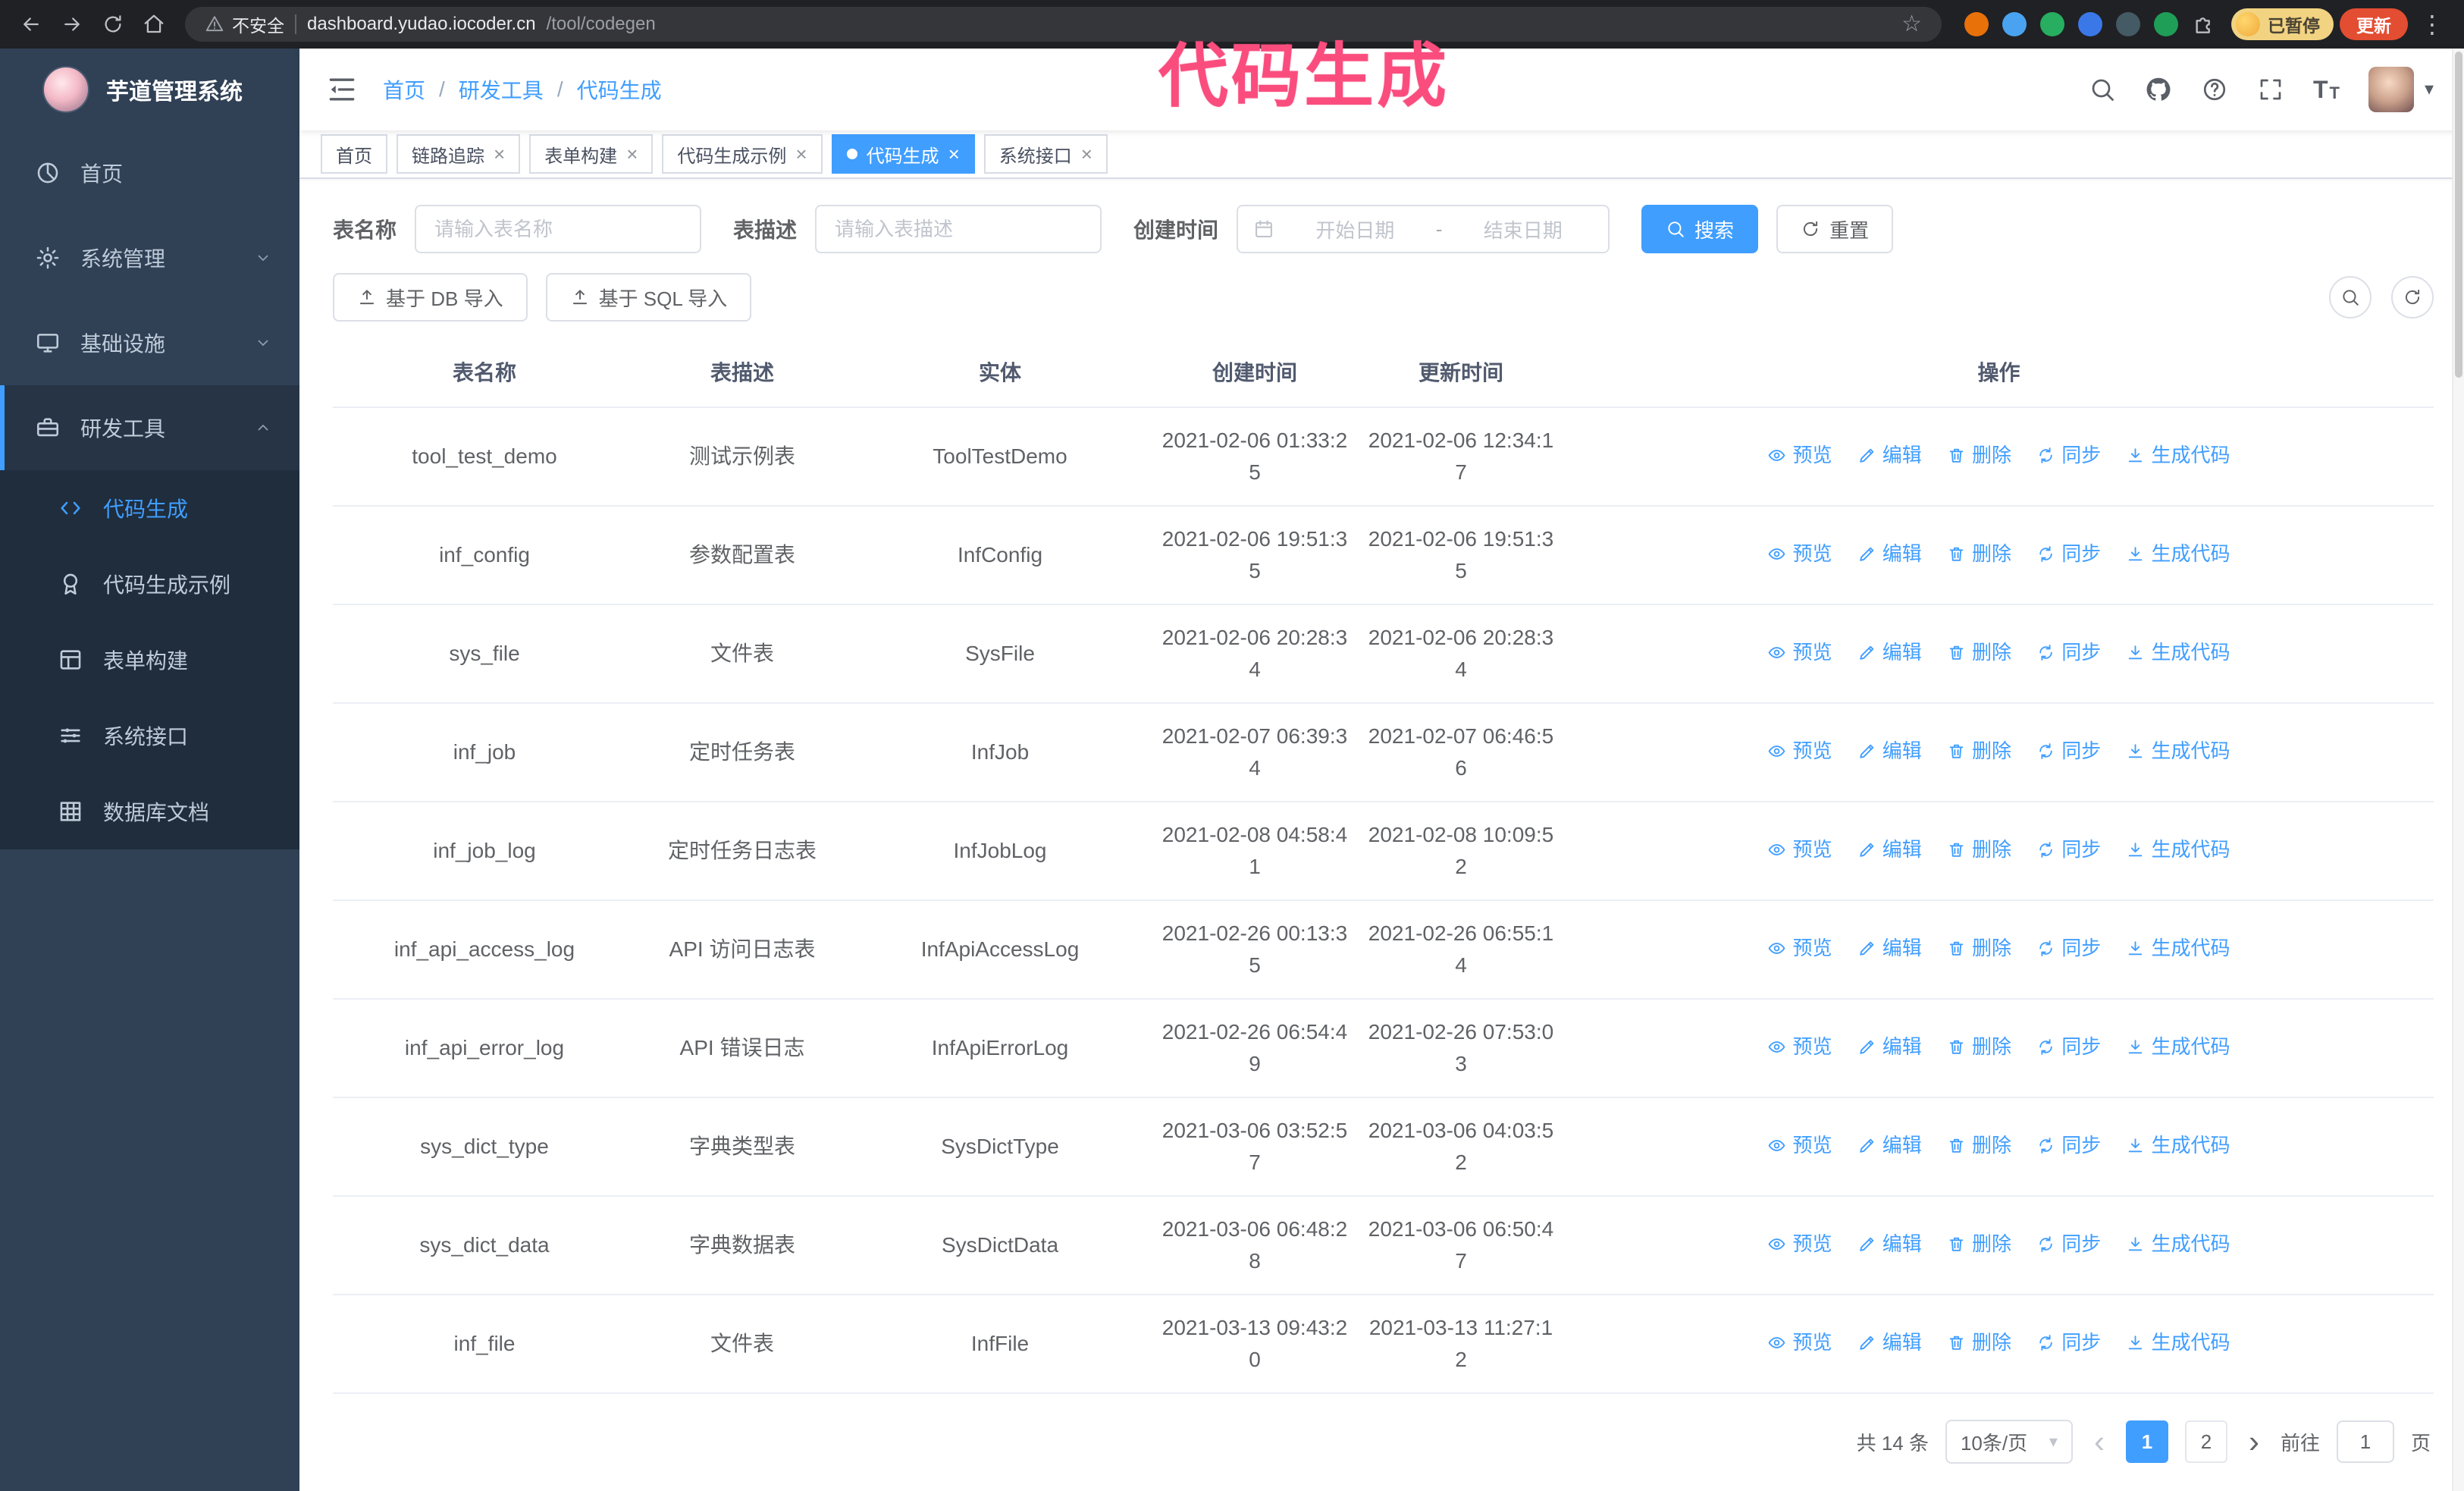 The image size is (2464, 1491). Describe the element at coordinates (153, 24) in the screenshot. I see `browser-home-button` at that location.